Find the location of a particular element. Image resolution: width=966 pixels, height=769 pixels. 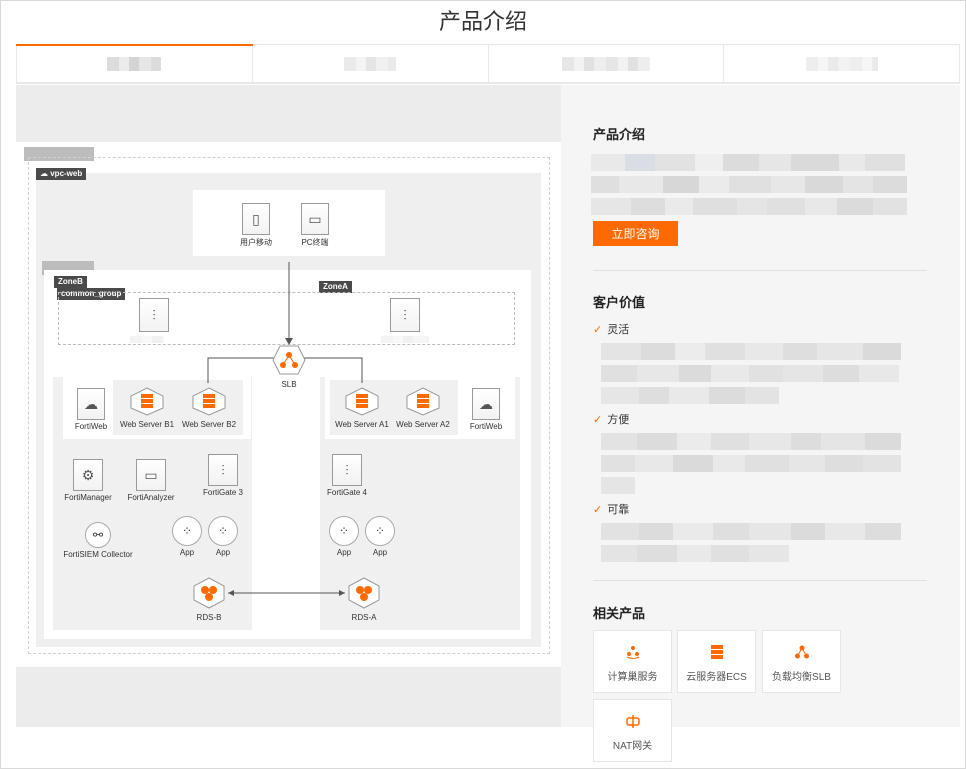

rds-b-label: RDS-B is located at coordinates (209, 617).